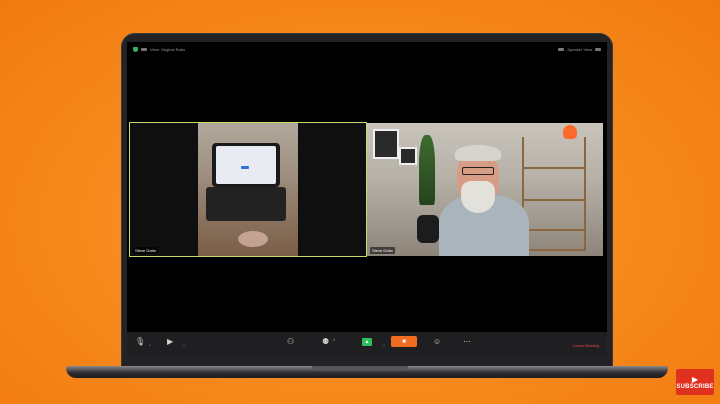 The height and width of the screenshot is (404, 720). What do you see at coordinates (561, 49) in the screenshot?
I see `grid-icon` at bounding box center [561, 49].